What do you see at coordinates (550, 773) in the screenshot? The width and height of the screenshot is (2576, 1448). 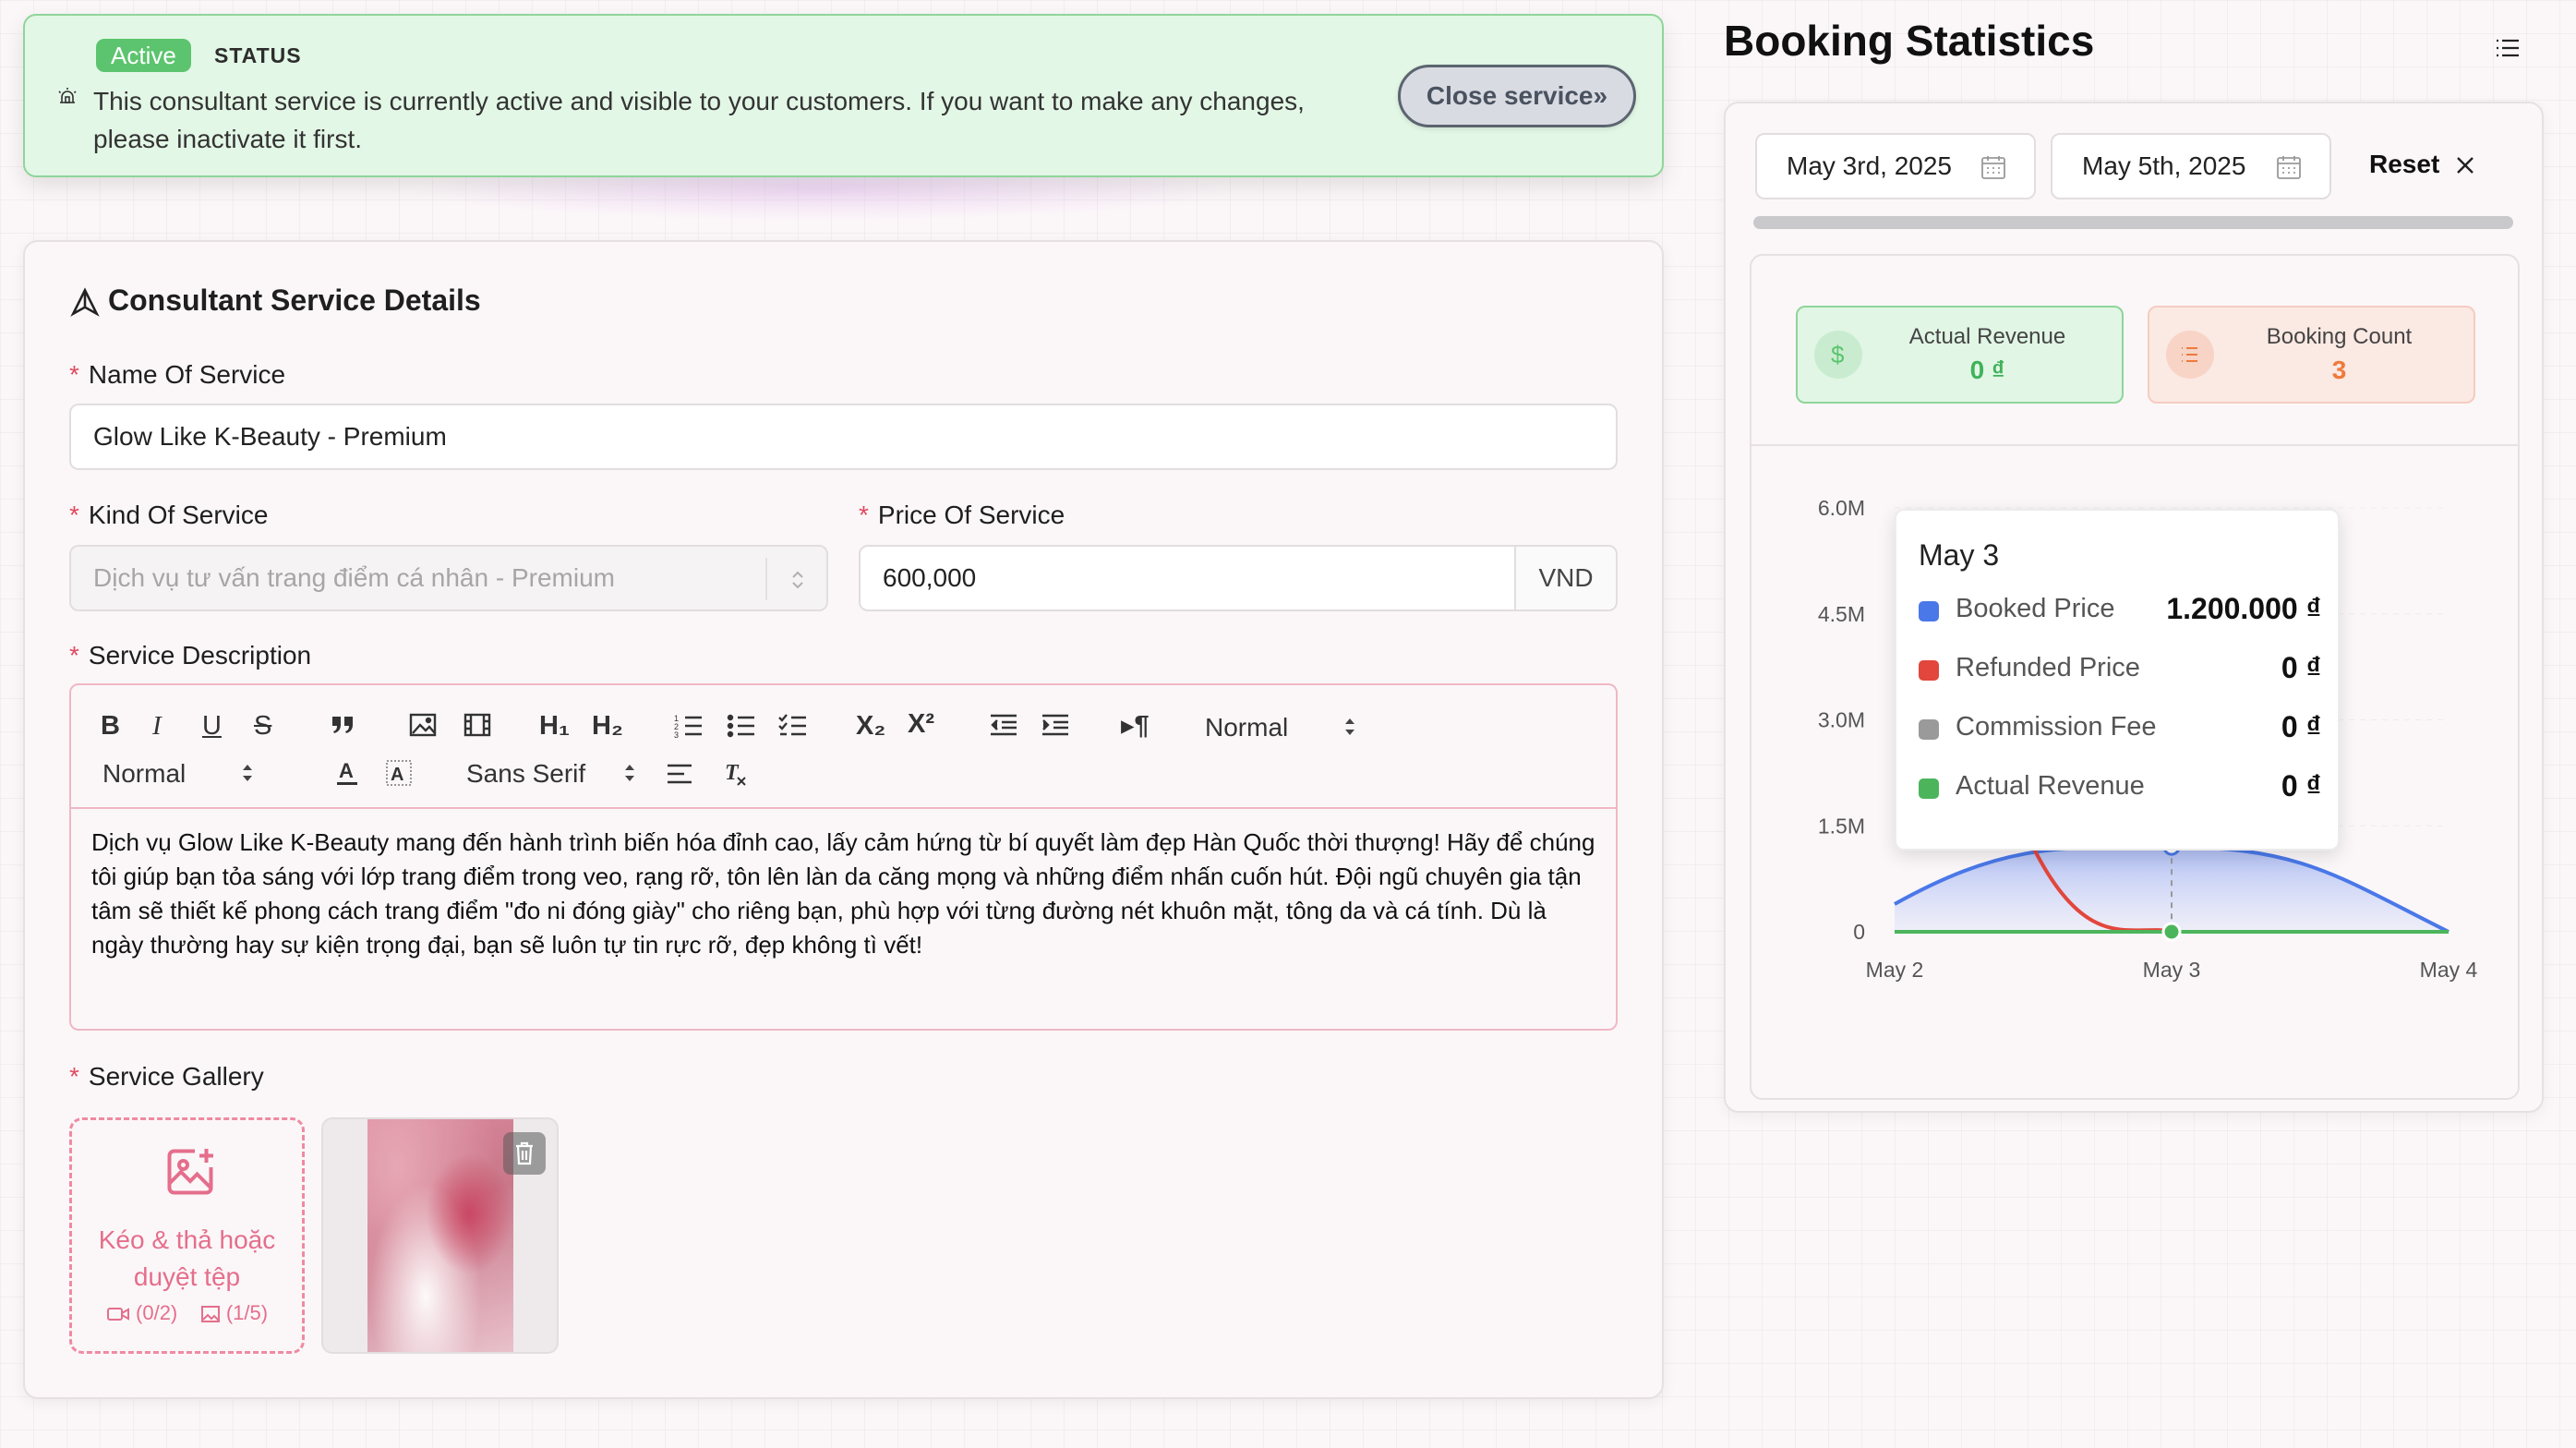 I see `font-select: Sans Serif` at bounding box center [550, 773].